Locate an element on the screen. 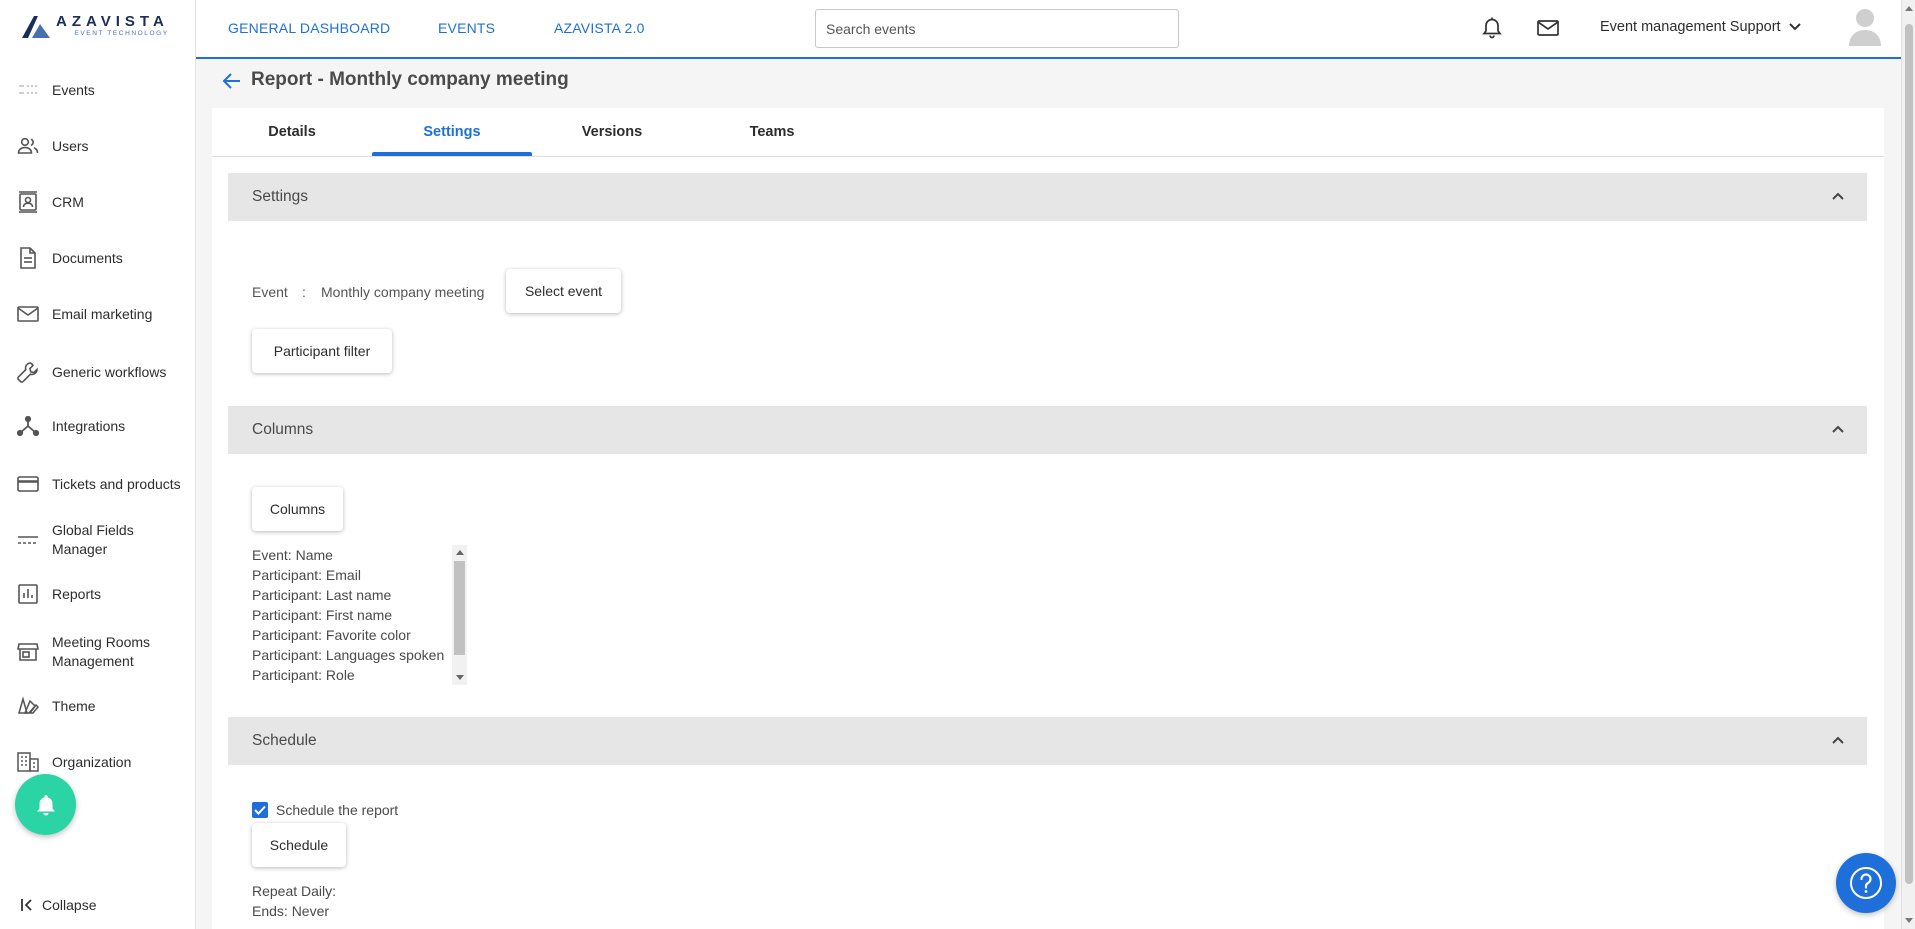 The image size is (1915, 929). list-item: Event: Name is located at coordinates (358, 555).